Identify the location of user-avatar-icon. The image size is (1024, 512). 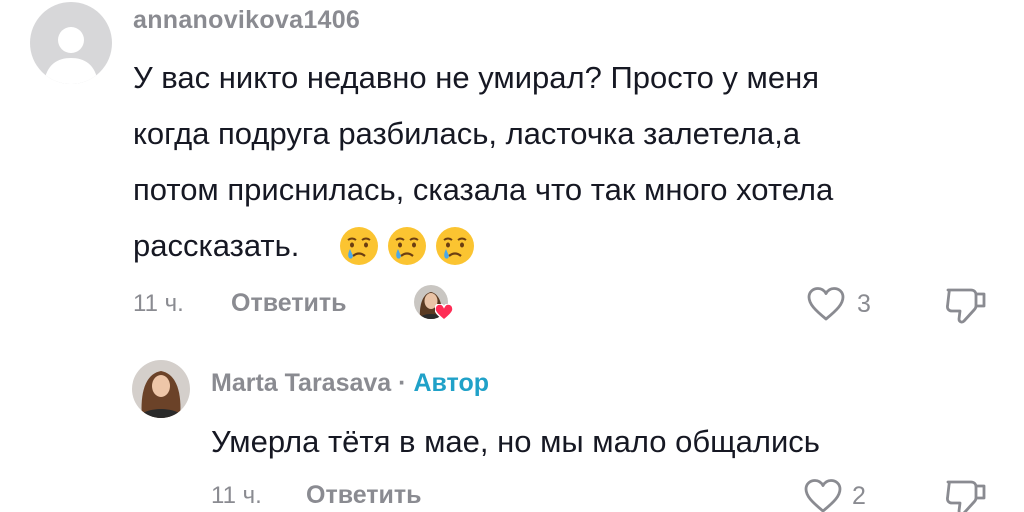
(161, 389).